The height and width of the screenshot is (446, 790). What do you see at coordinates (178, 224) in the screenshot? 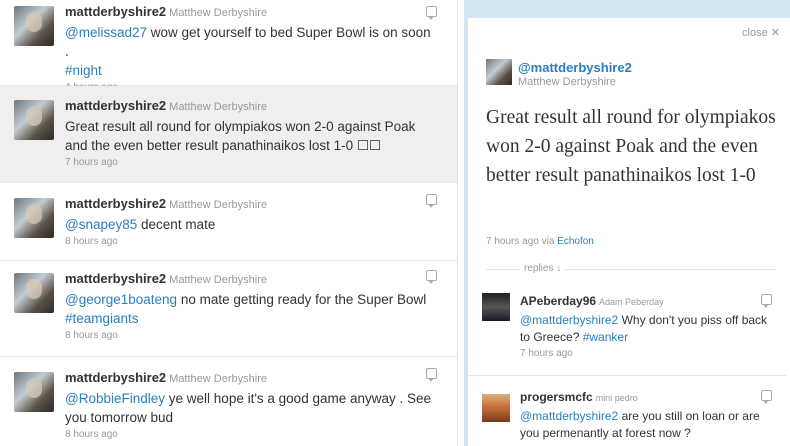
I see `tweet-text-content: decent mate` at bounding box center [178, 224].